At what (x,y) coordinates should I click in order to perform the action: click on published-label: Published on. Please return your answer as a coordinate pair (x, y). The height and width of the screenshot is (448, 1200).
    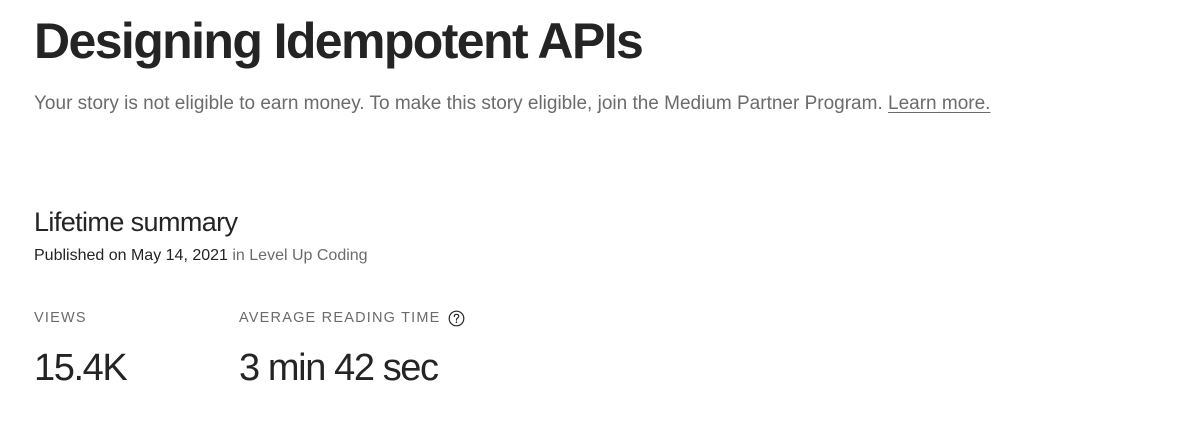
    Looking at the image, I should click on (80, 255).